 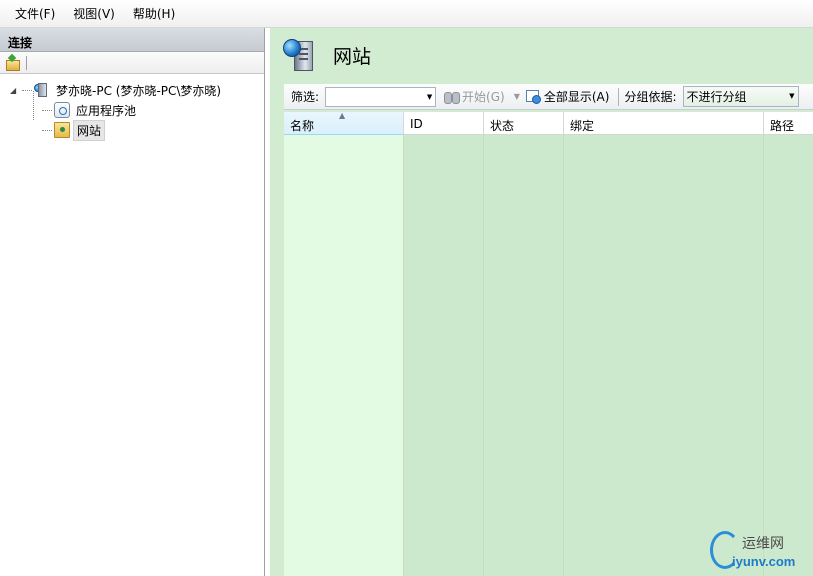 I want to click on go-dropdown-icon: ▼, so click(x=517, y=96).